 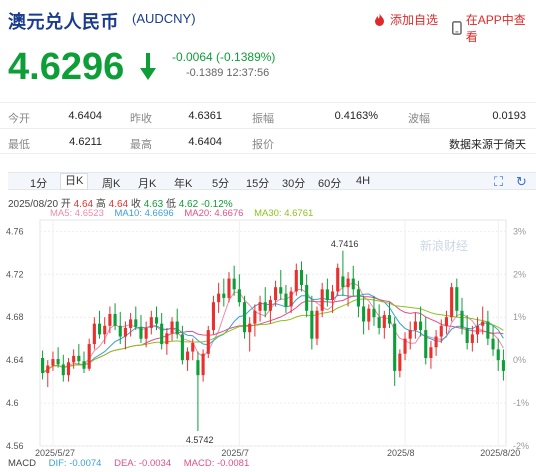 I want to click on tab-30min: 30分, so click(x=293, y=183).